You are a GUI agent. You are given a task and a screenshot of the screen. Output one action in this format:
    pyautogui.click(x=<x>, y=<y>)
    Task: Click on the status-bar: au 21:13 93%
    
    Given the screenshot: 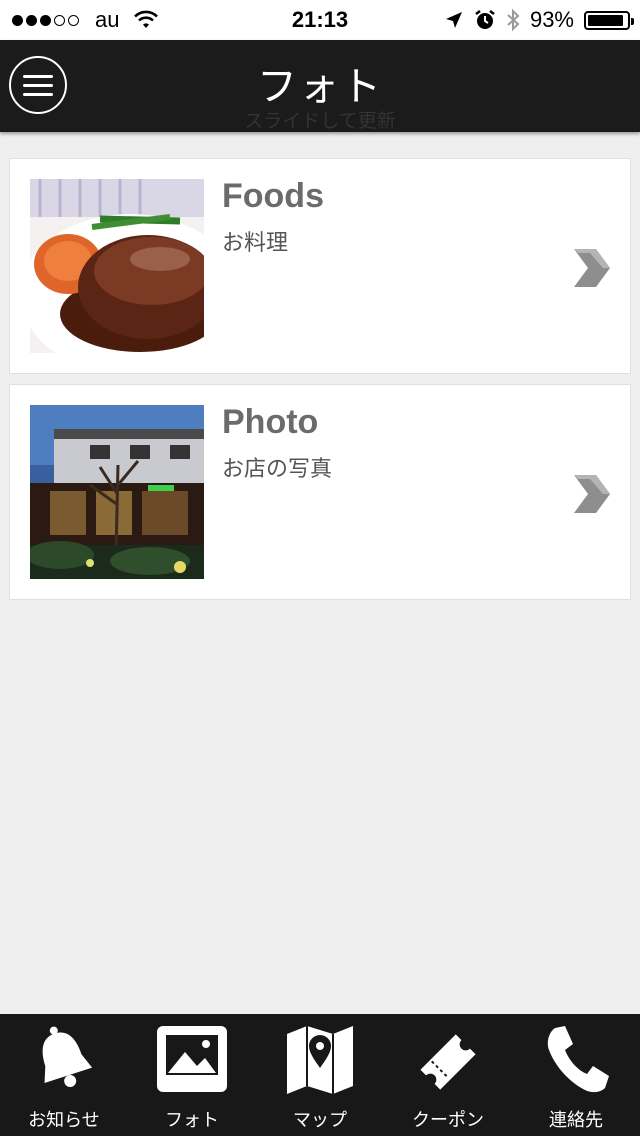 What is the action you would take?
    pyautogui.click(x=320, y=20)
    